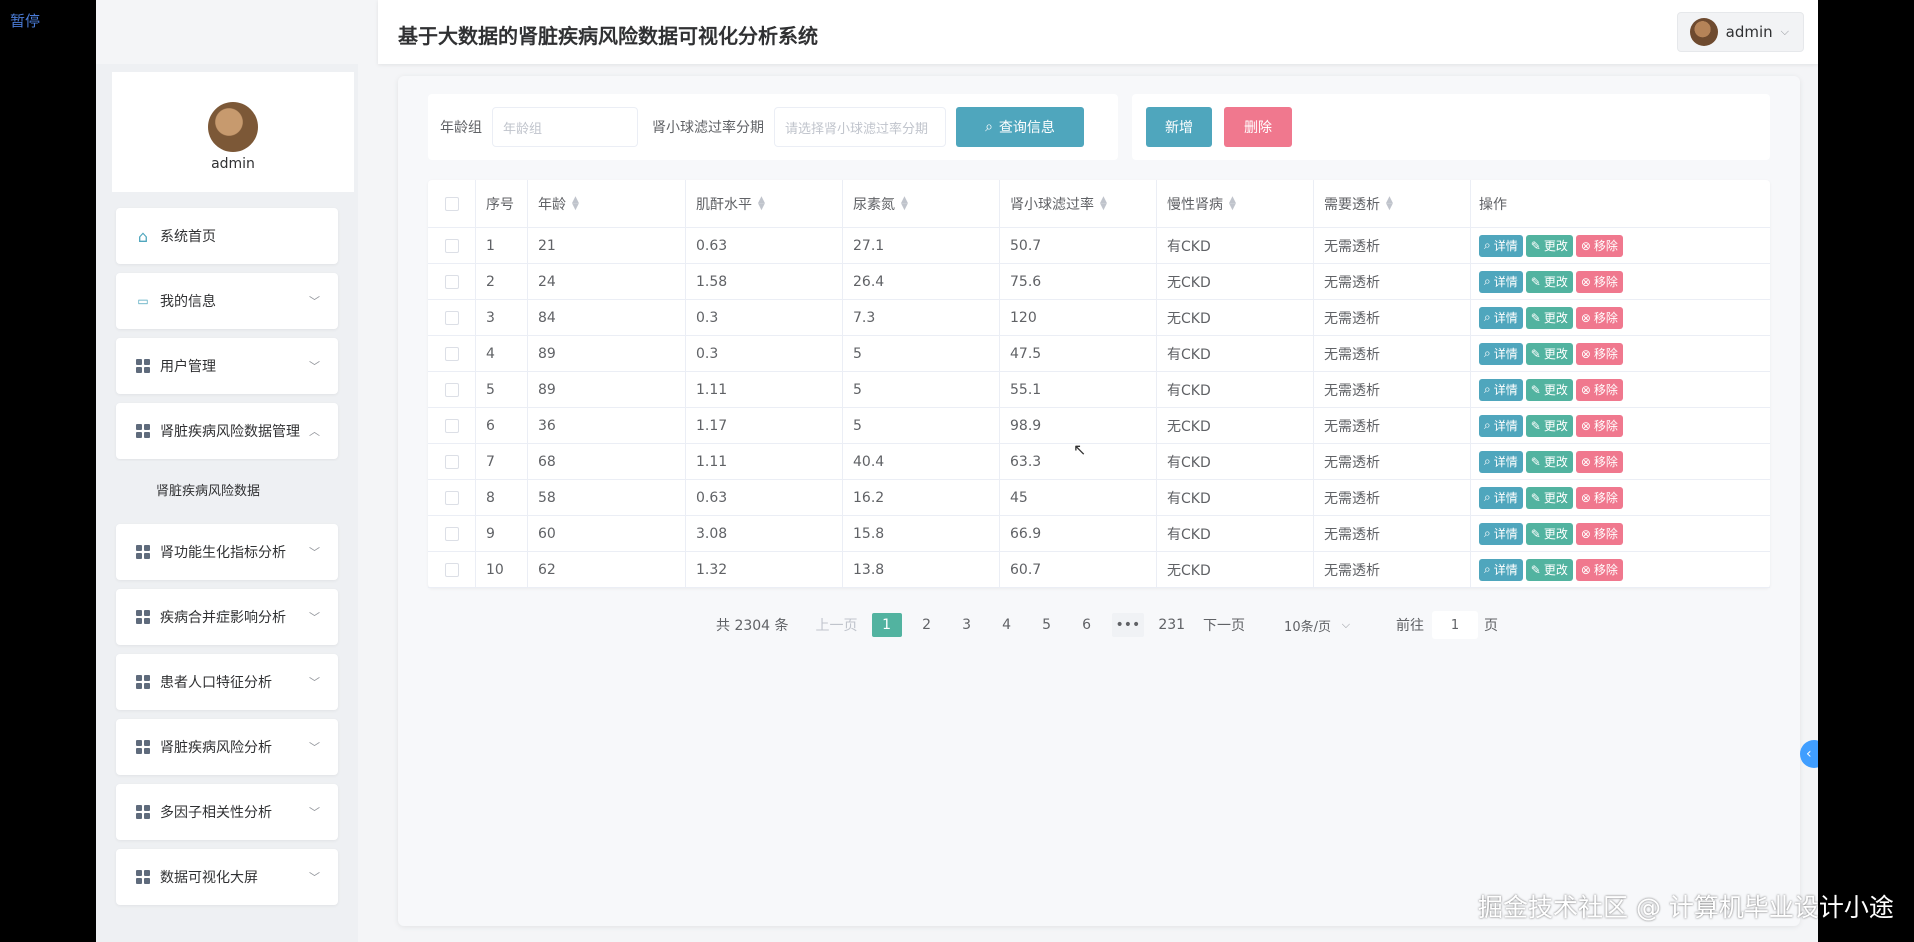  What do you see at coordinates (227, 682) in the screenshot?
I see `sidebar-item: 患者人口特征分析 ﹀` at bounding box center [227, 682].